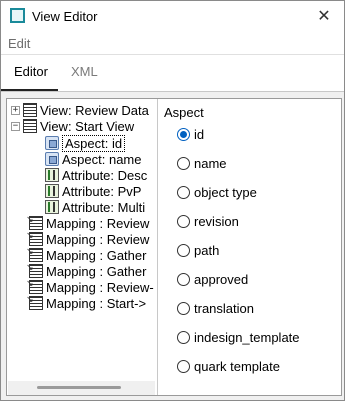 The width and height of the screenshot is (345, 401). I want to click on expand-icon: +, so click(15, 110).